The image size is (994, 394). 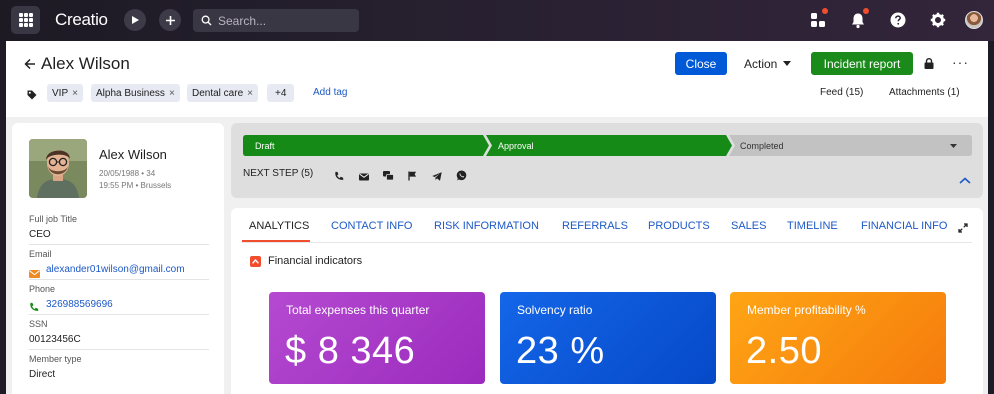 I want to click on stage-bar, so click(x=607, y=145).